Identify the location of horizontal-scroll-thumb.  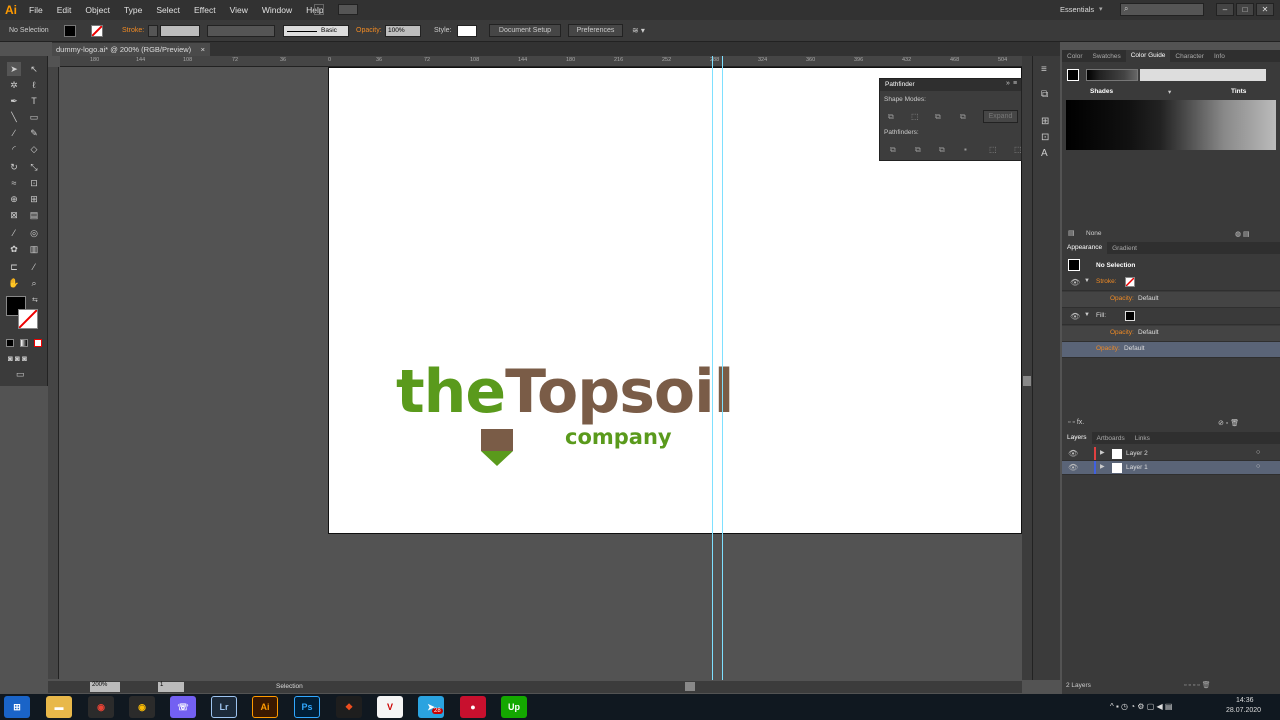
(690, 686).